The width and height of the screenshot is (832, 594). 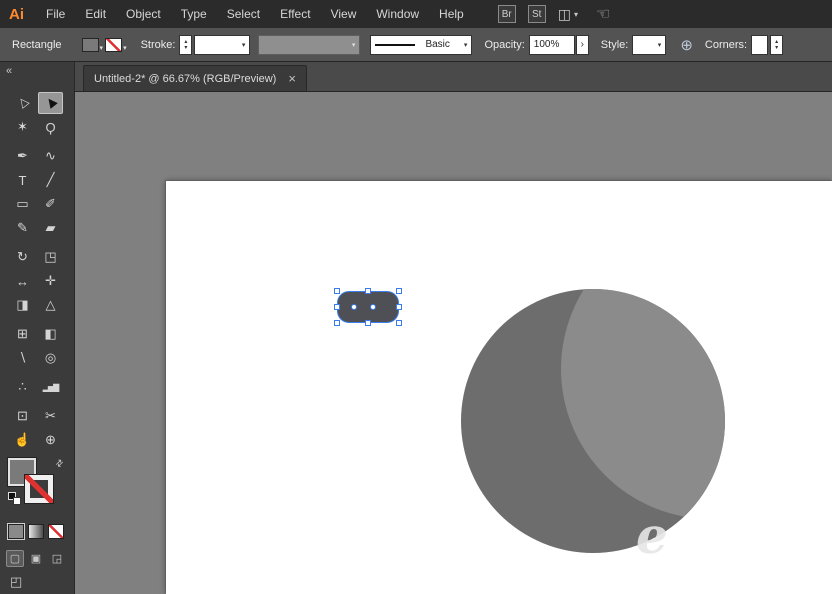 What do you see at coordinates (39, 489) in the screenshot?
I see `stroke-swatch` at bounding box center [39, 489].